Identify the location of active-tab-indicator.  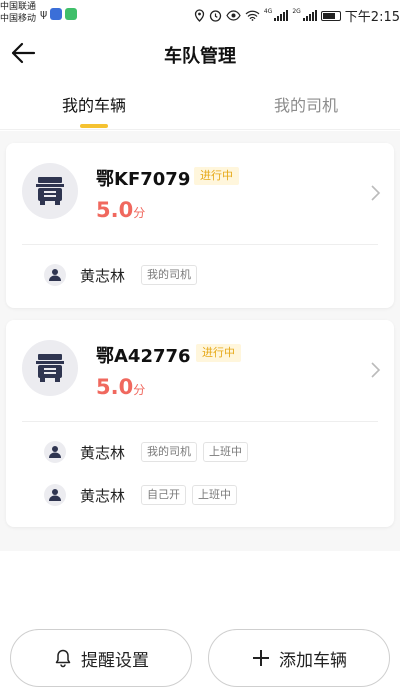
(94, 126).